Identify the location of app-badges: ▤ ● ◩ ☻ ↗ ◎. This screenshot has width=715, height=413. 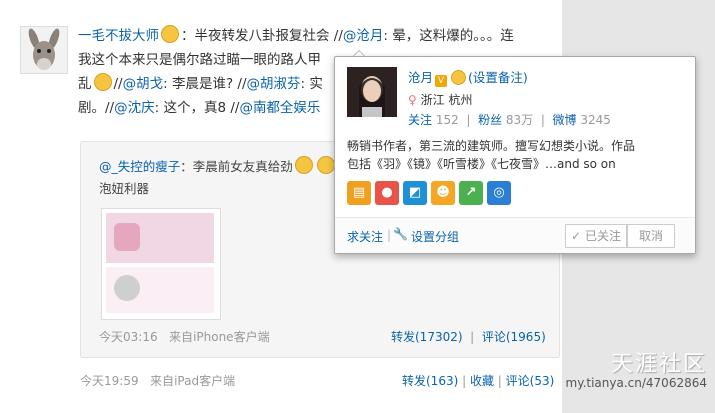
(431, 193).